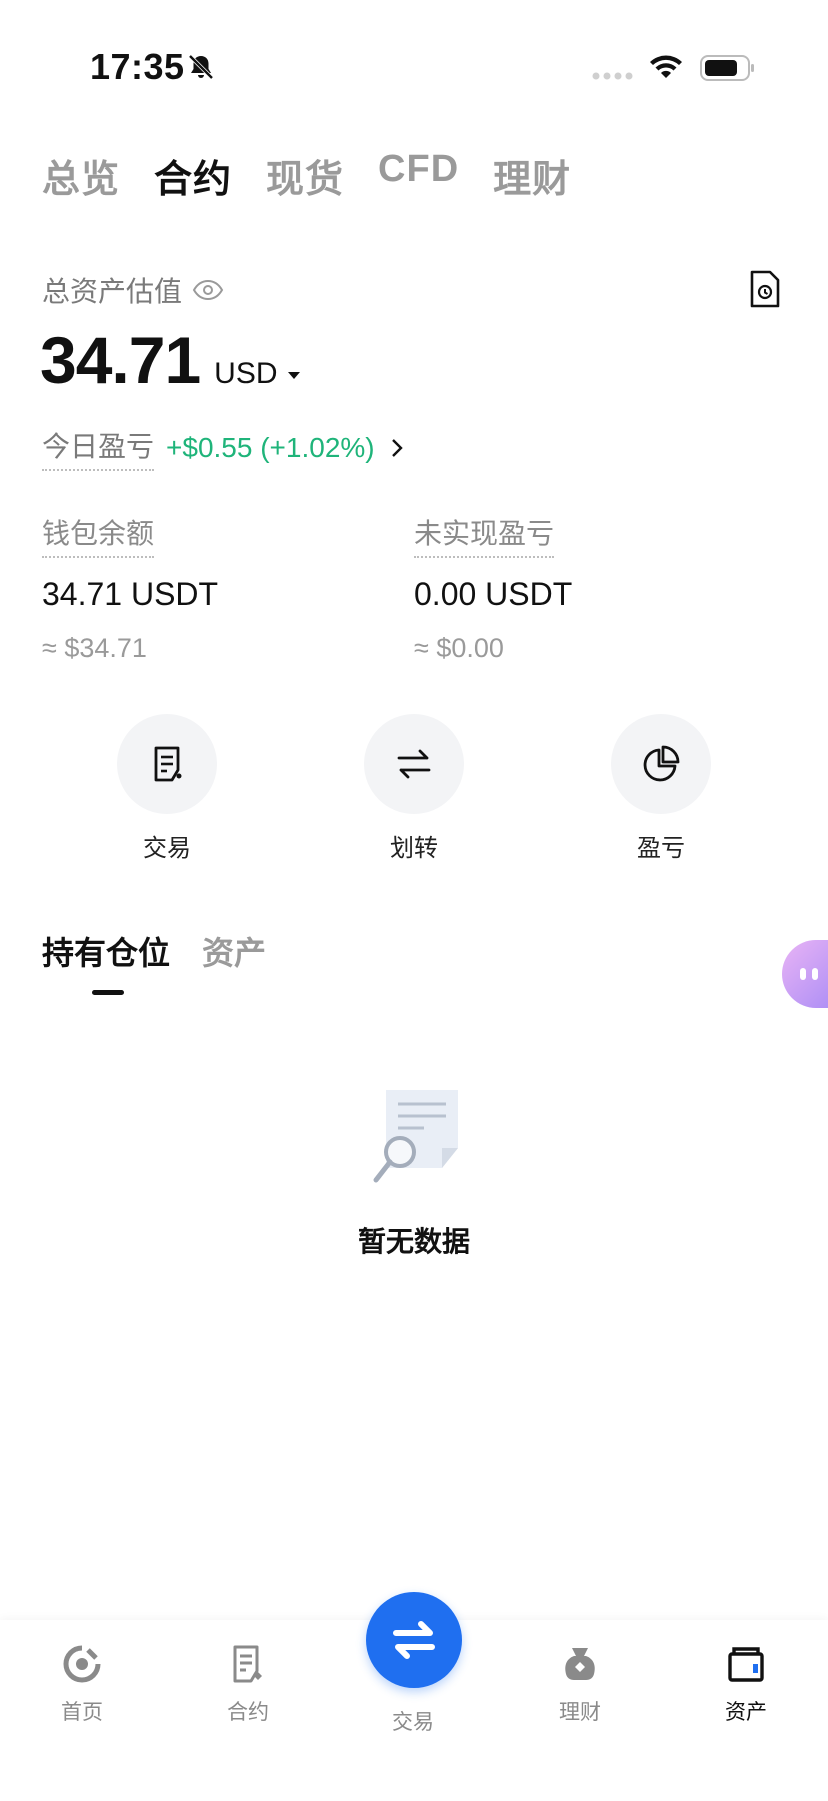 Image resolution: width=828 pixels, height=1801 pixels. Describe the element at coordinates (746, 1664) in the screenshot. I see `wallet-icon` at that location.